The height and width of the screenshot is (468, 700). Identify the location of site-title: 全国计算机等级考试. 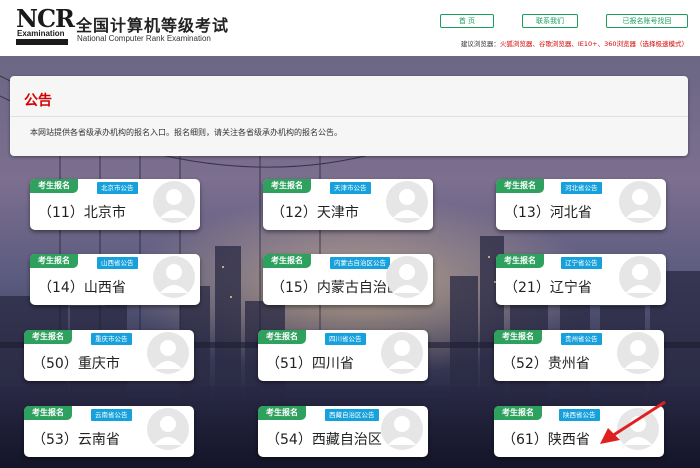
(153, 25).